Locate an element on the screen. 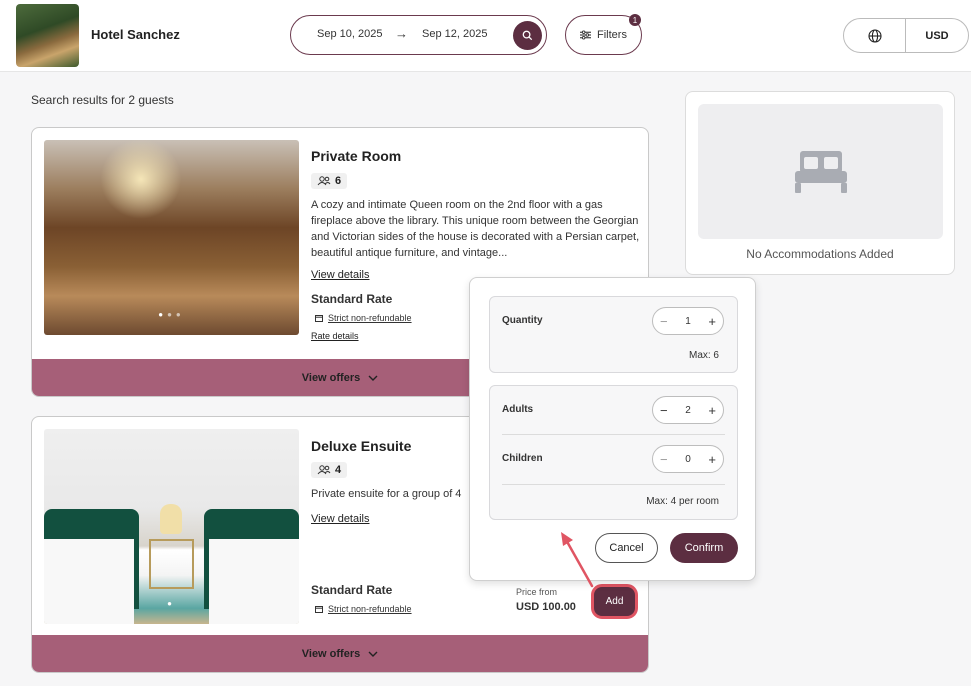 The height and width of the screenshot is (686, 971). bed-left is located at coordinates (89, 581).